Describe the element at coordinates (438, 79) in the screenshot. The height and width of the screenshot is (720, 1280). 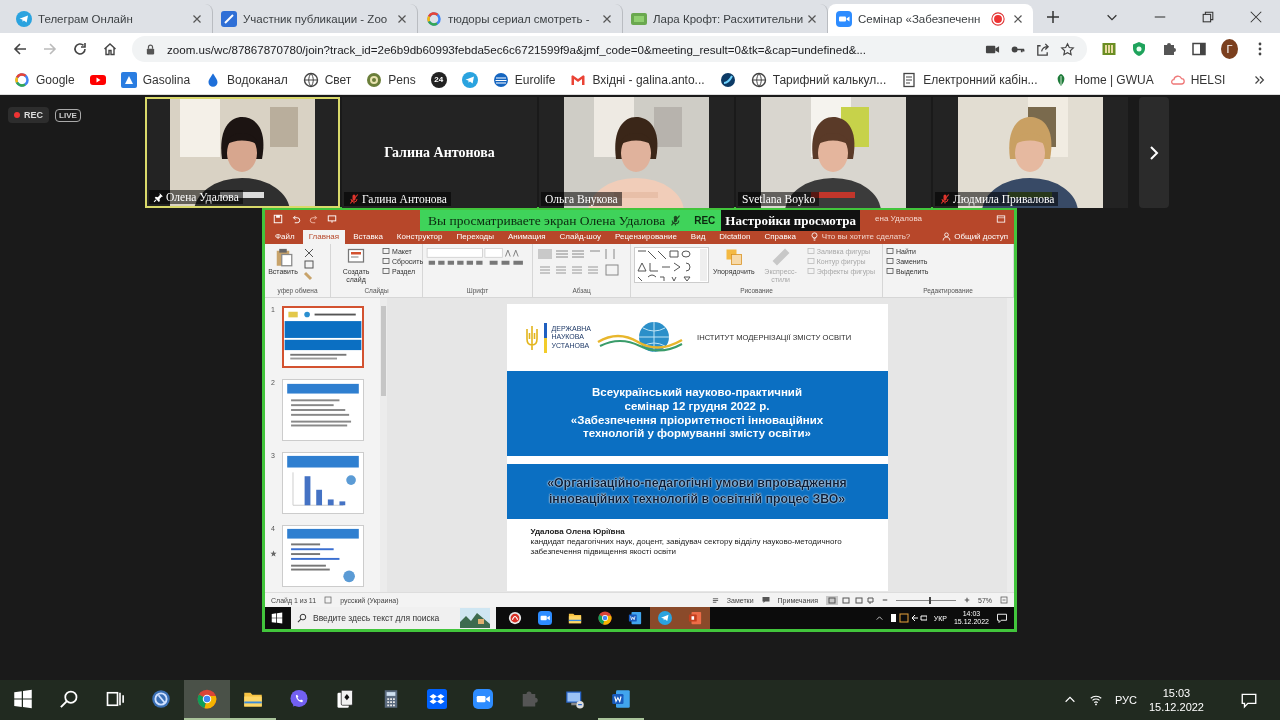
I see `bookmark-link: 24` at that location.